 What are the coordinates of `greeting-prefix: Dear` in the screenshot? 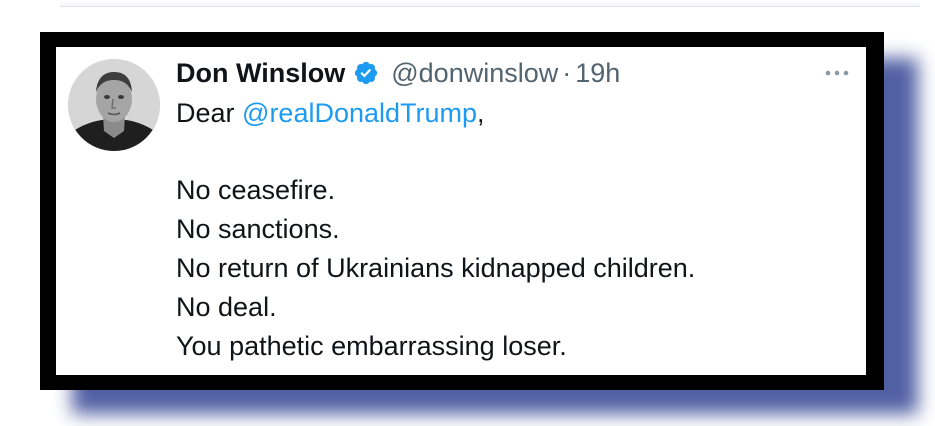 It's located at (209, 113).